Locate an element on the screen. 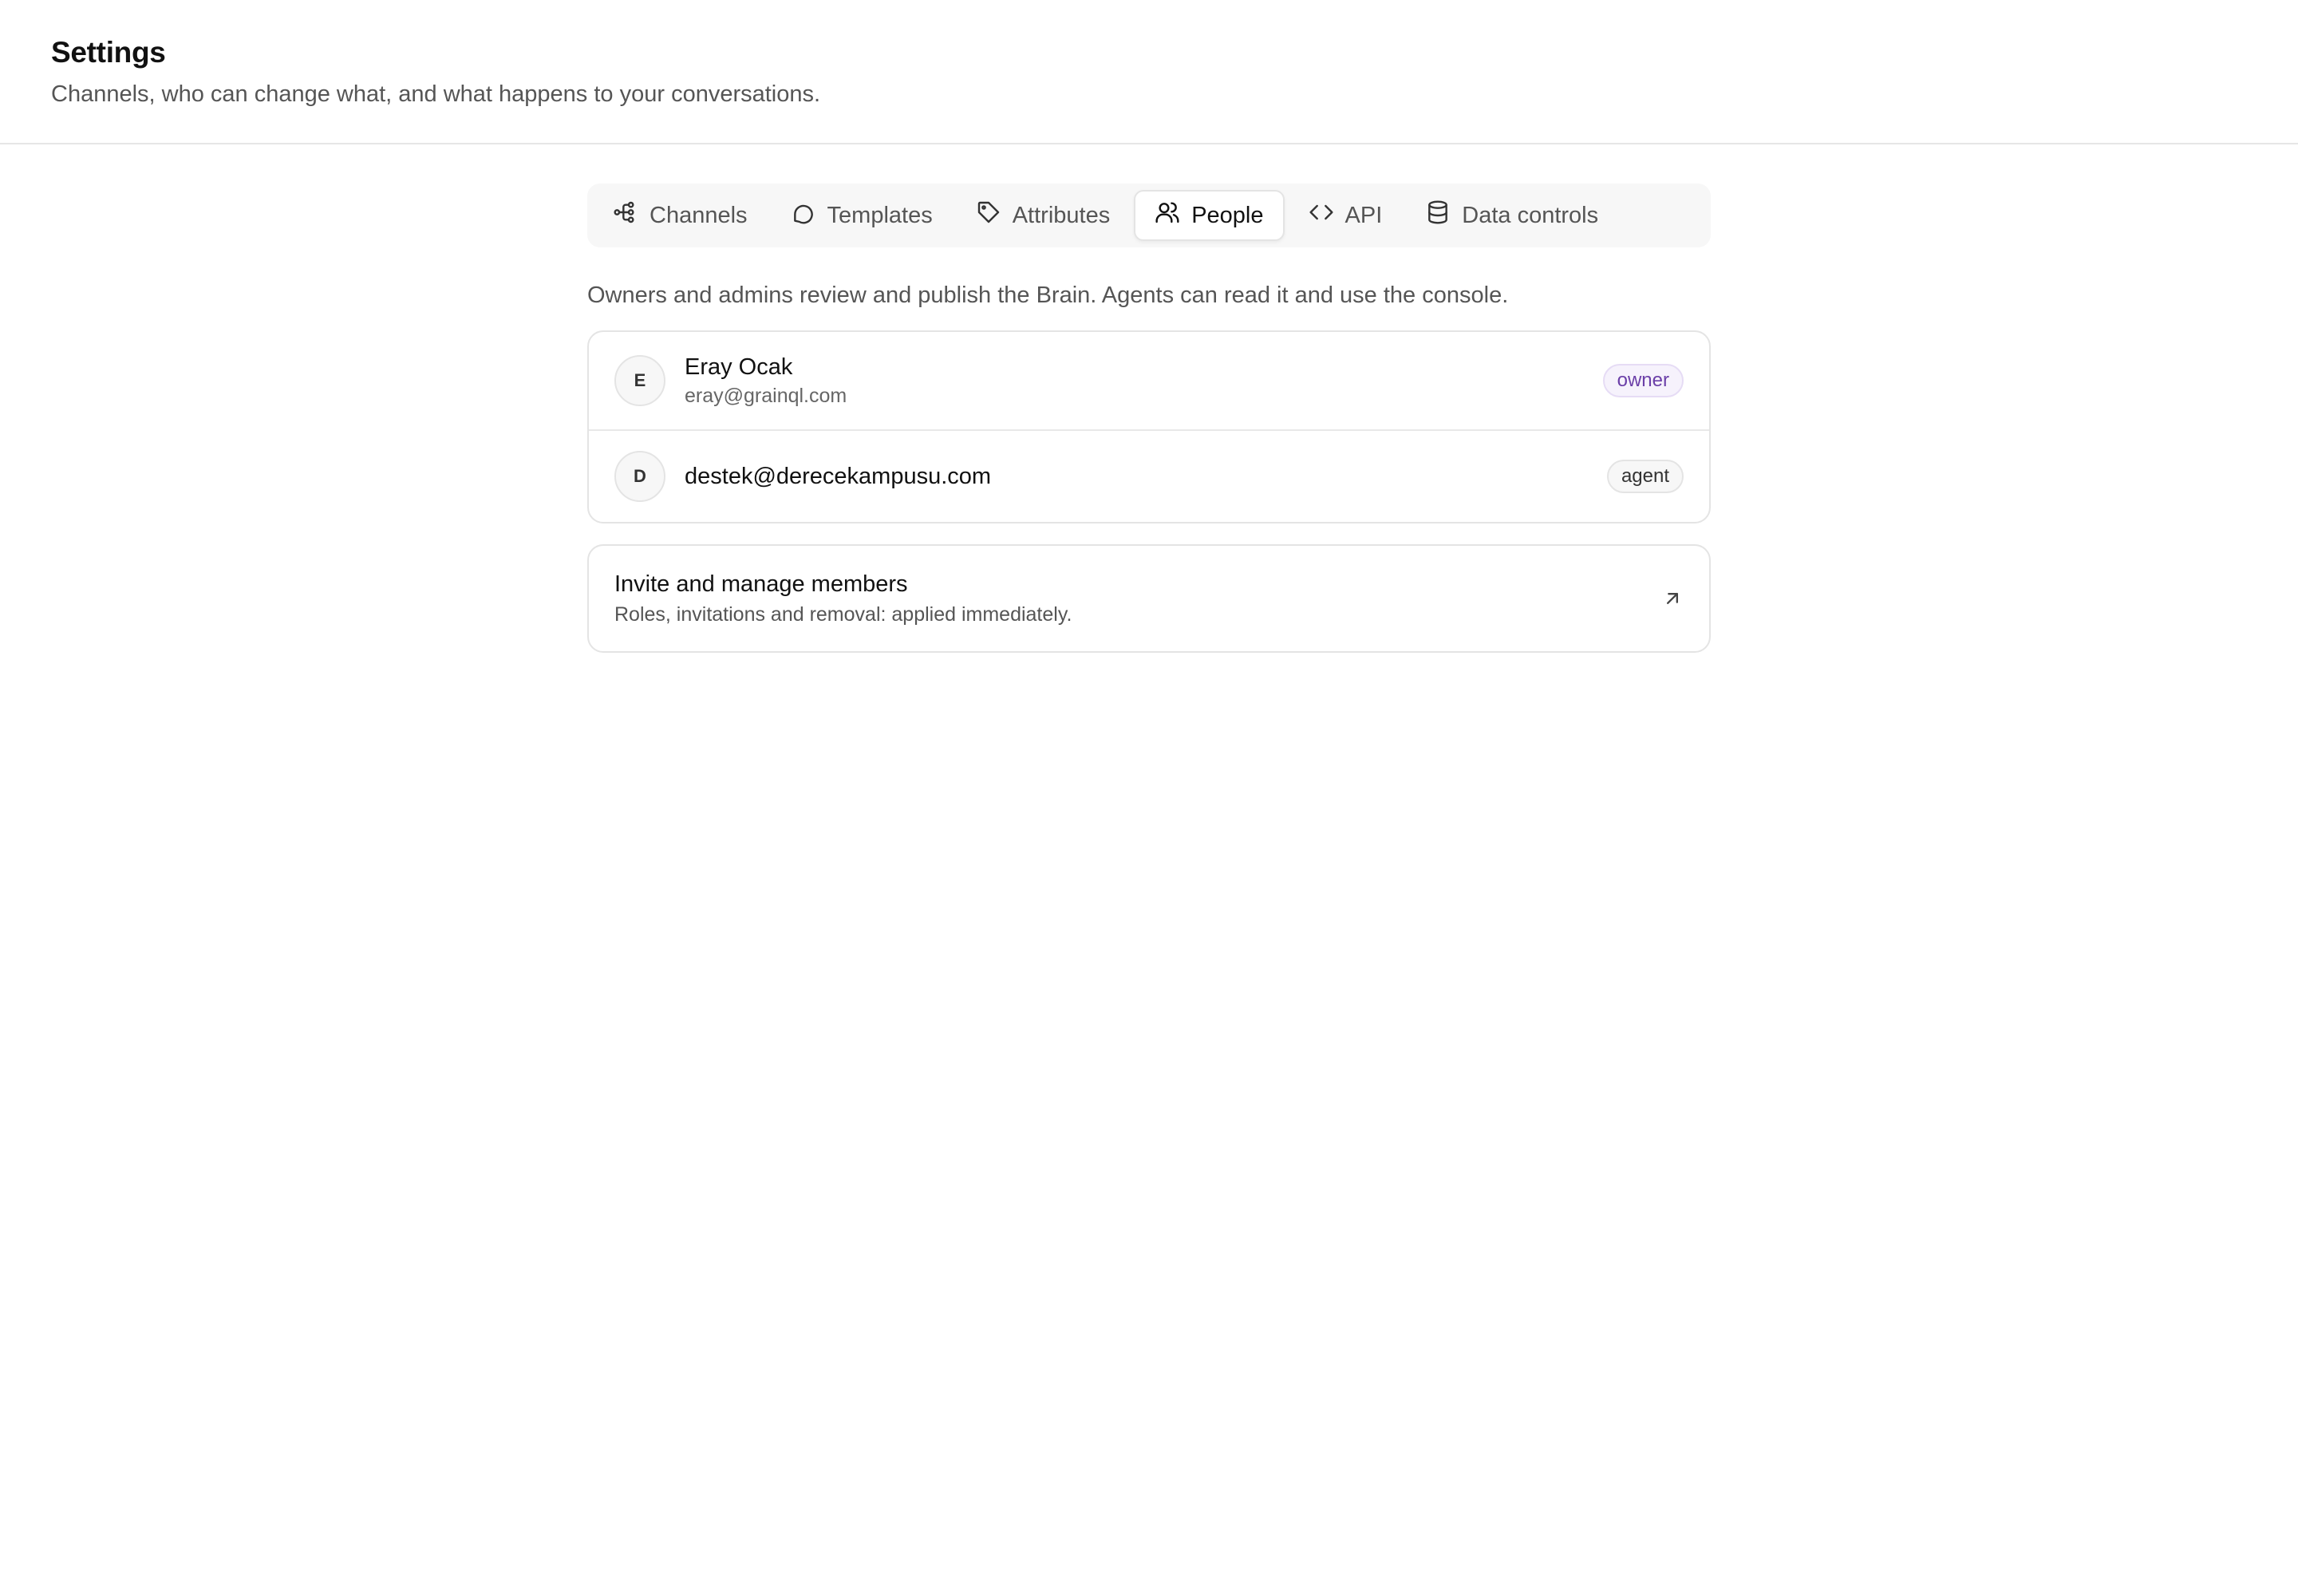 This screenshot has height=1596, width=2298. tab-people: People is located at coordinates (1209, 216).